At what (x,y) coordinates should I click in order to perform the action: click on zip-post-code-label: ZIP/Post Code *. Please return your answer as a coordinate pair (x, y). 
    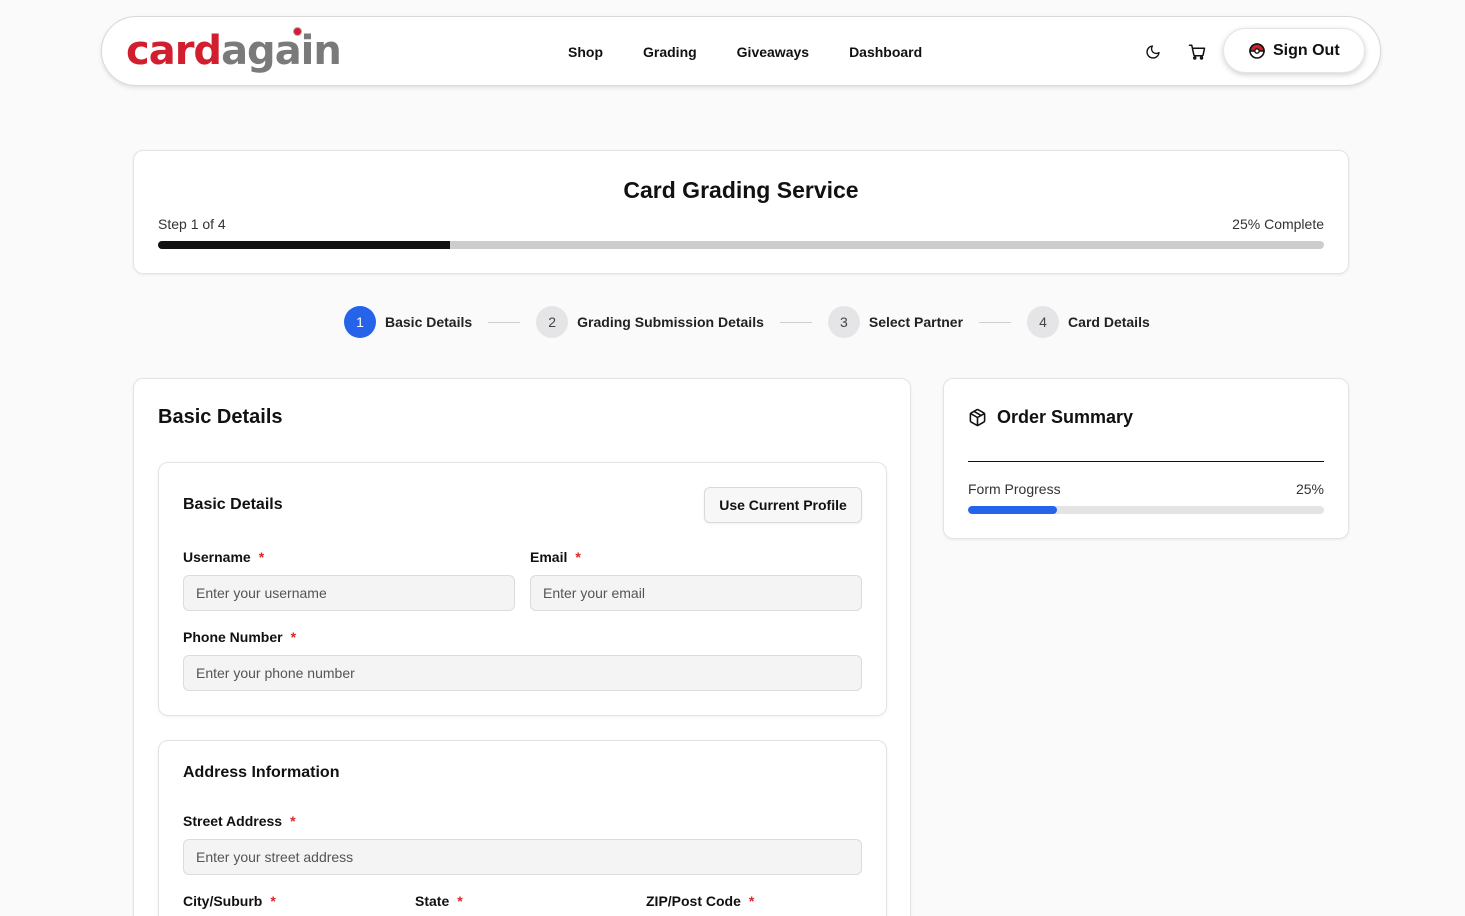
    Looking at the image, I should click on (700, 901).